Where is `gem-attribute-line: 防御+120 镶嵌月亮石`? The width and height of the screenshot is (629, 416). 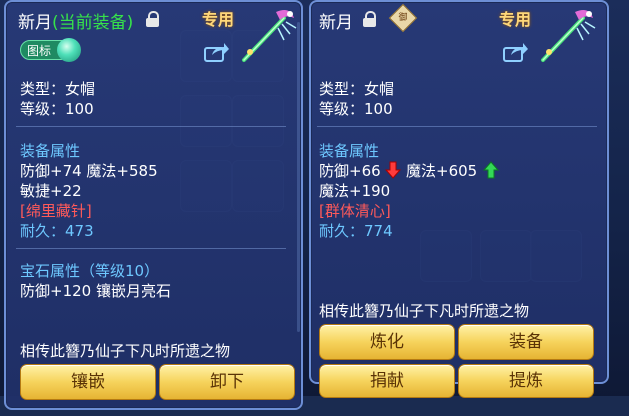
gem-attribute-line: 防御+120 镶嵌月亮石 is located at coordinates (95, 291).